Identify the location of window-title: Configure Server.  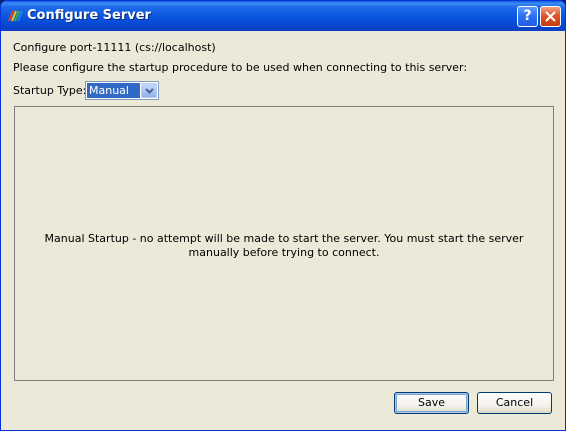
(89, 15).